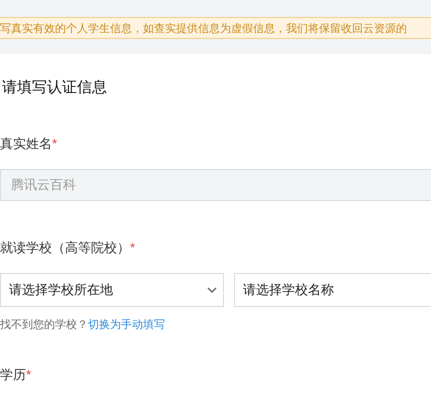 This screenshot has width=431, height=400. What do you see at coordinates (332, 290) in the screenshot?
I see `school-select: 请选择学校名称` at bounding box center [332, 290].